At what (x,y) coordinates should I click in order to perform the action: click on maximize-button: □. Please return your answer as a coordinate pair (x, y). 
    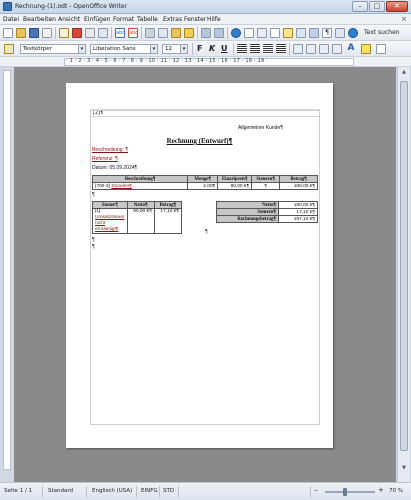
    Looking at the image, I should click on (377, 6).